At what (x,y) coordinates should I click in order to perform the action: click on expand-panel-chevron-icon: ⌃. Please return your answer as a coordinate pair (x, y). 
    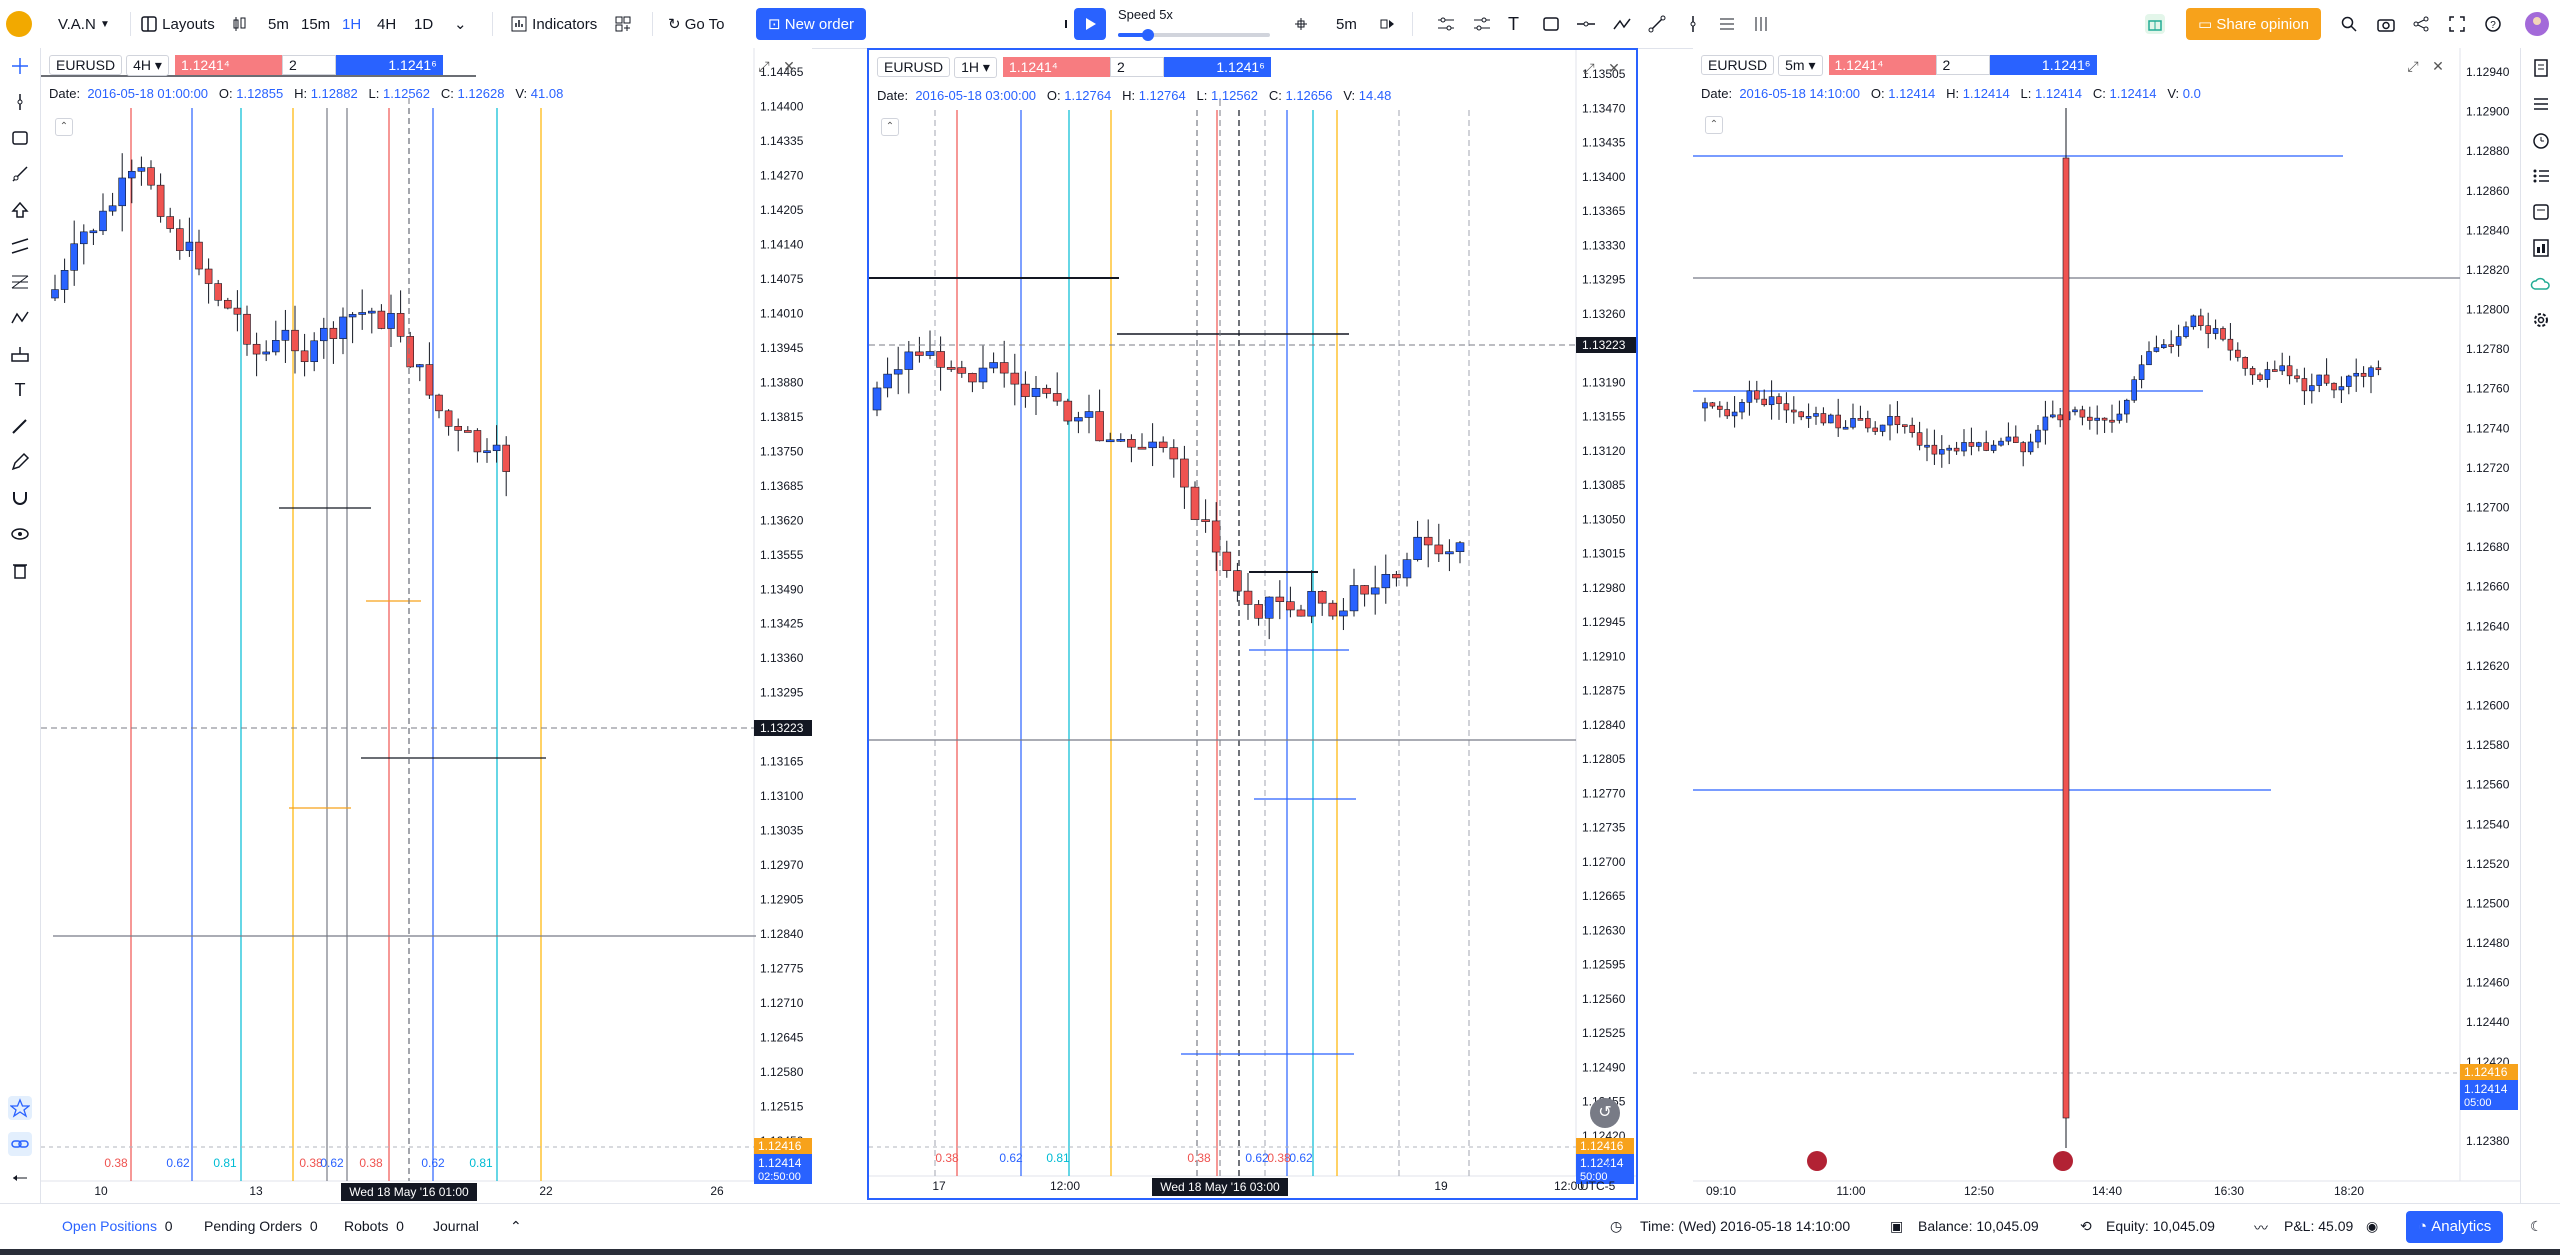
    Looking at the image, I should click on (516, 1226).